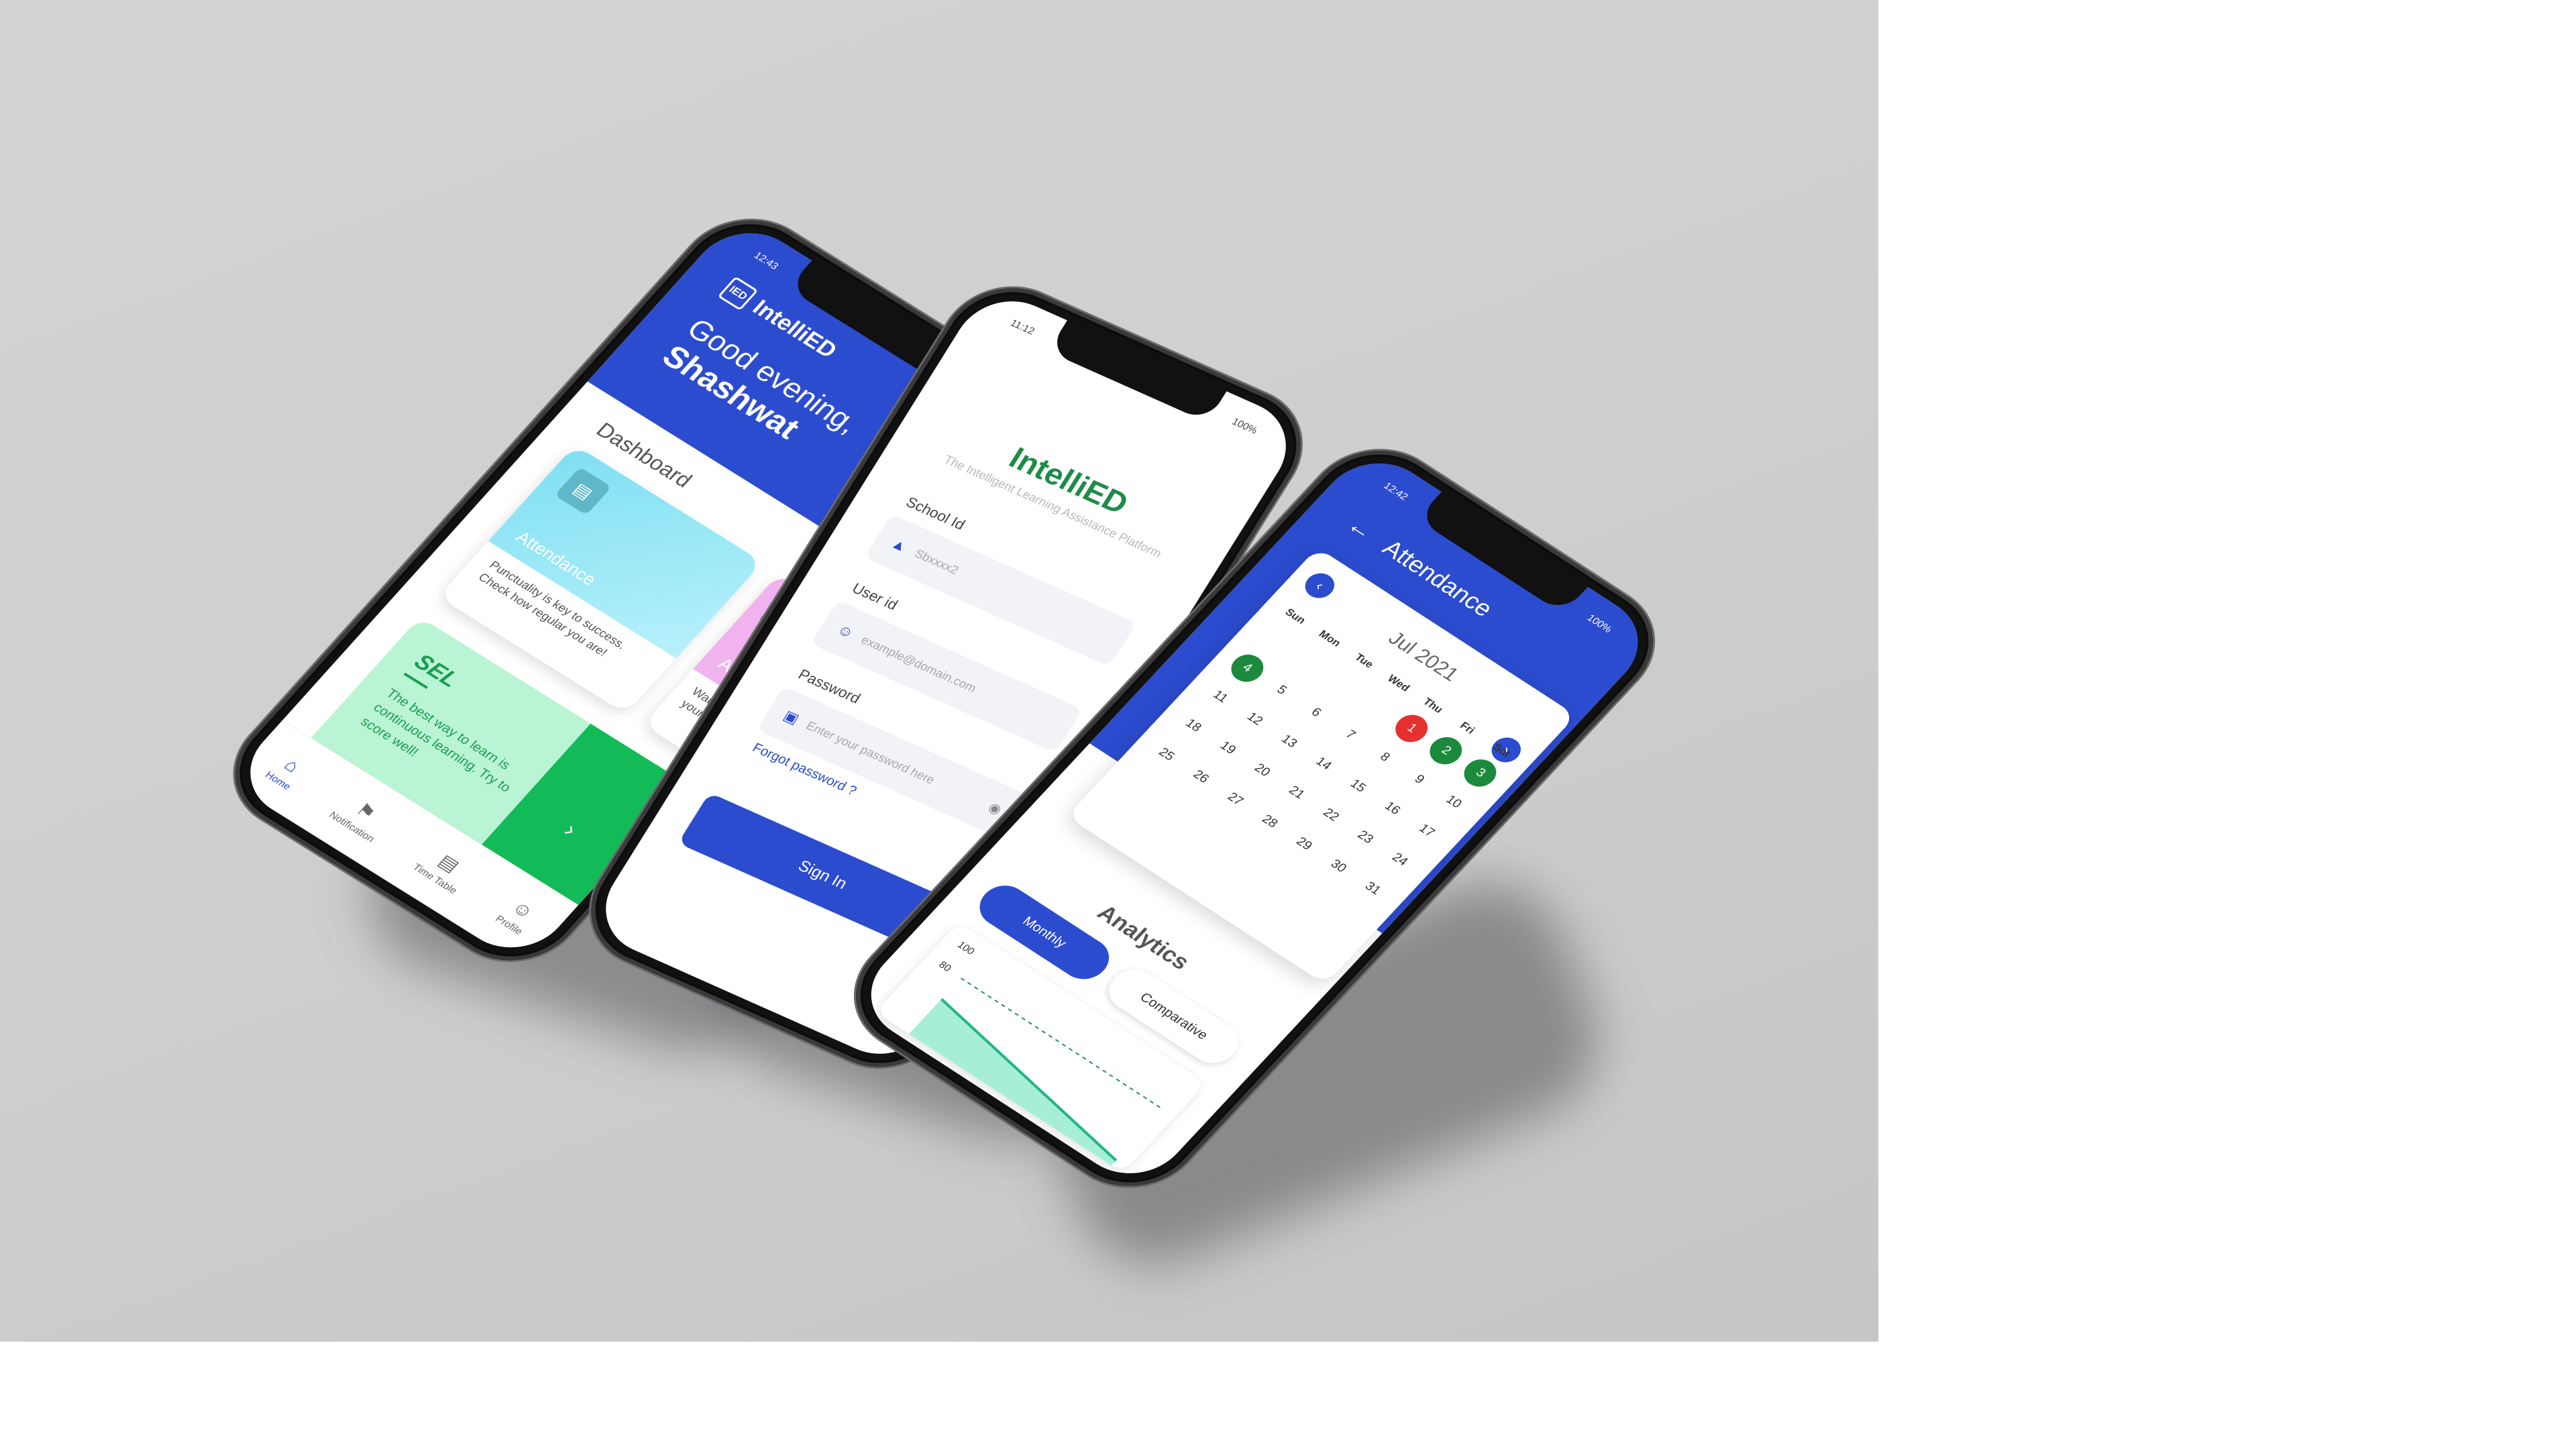  What do you see at coordinates (1480, 773) in the screenshot?
I see `calendar-day: 3` at bounding box center [1480, 773].